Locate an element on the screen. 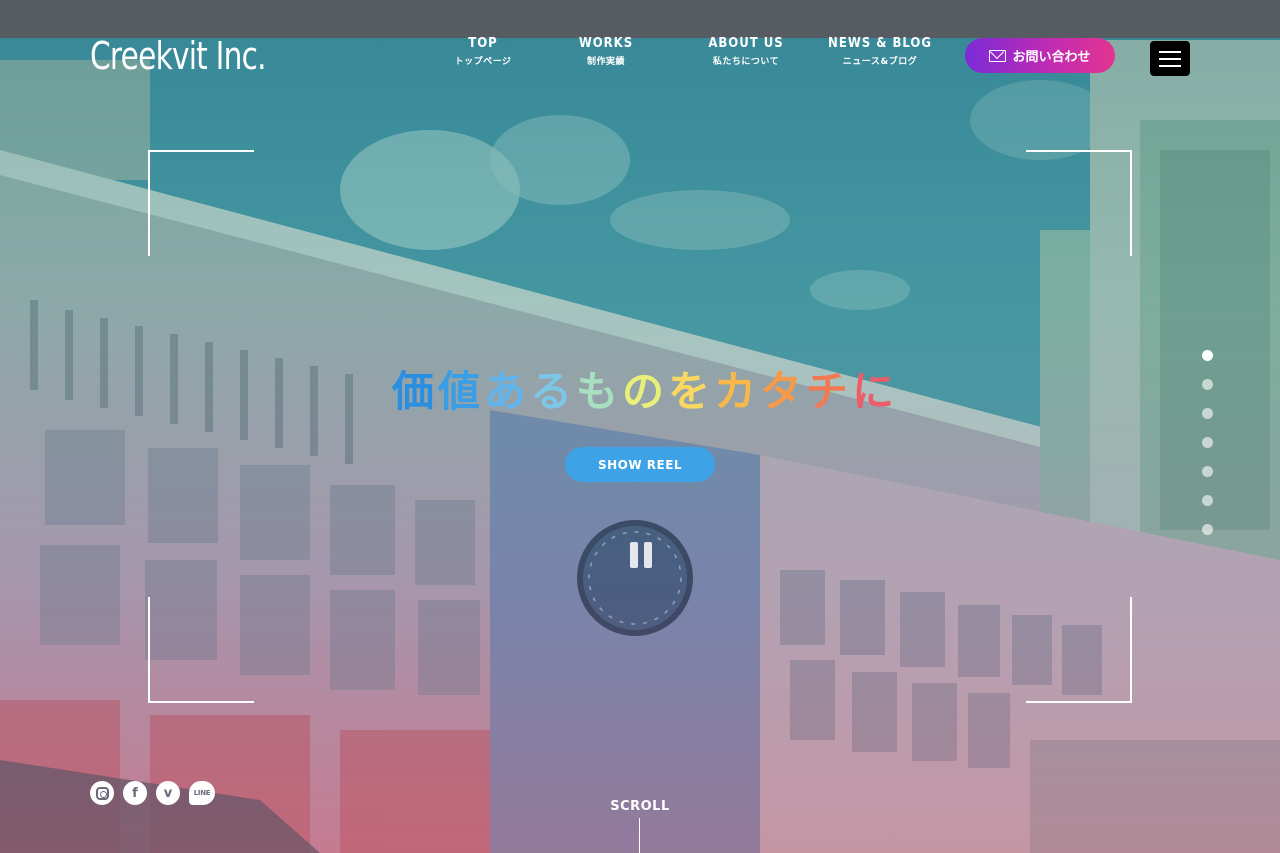 Image resolution: width=1280 pixels, height=853 pixels. nav-top-sublabel: トップページ is located at coordinates (483, 62).